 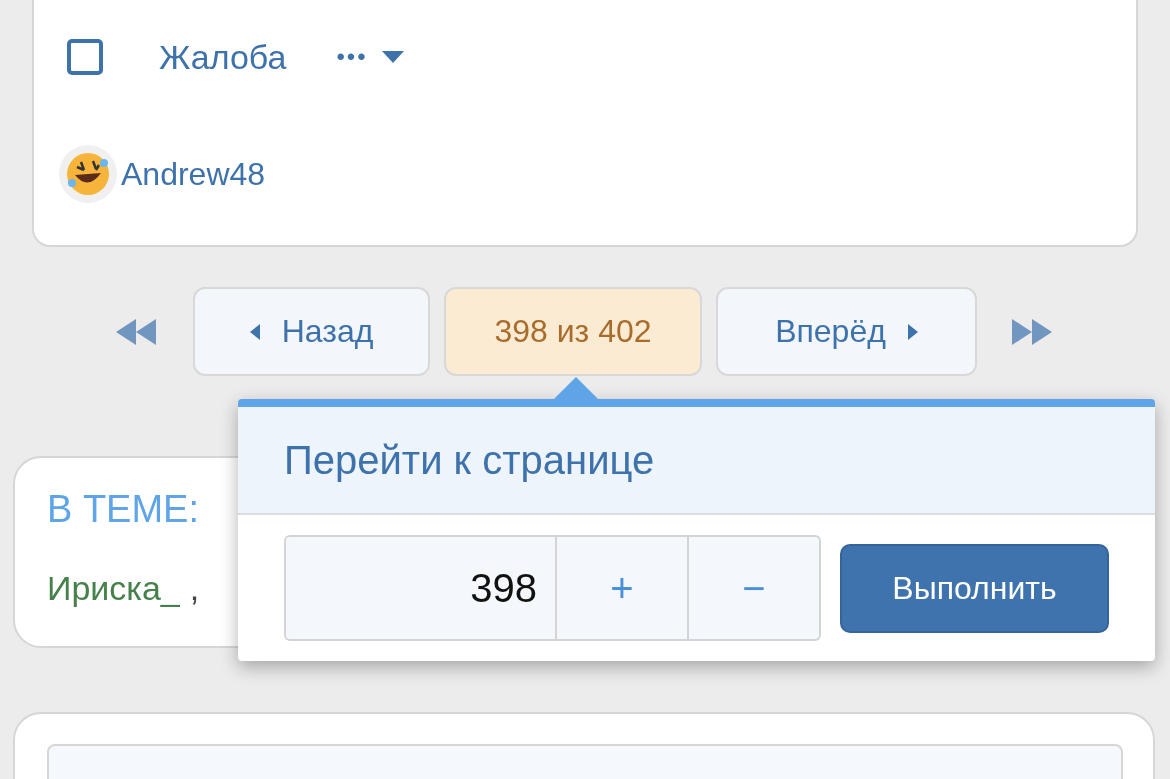 What do you see at coordinates (621, 588) in the screenshot?
I see `increment-button: +` at bounding box center [621, 588].